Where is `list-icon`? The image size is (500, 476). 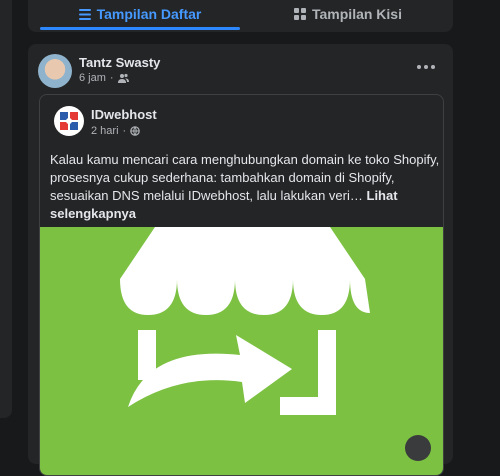
list-icon is located at coordinates (84, 14).